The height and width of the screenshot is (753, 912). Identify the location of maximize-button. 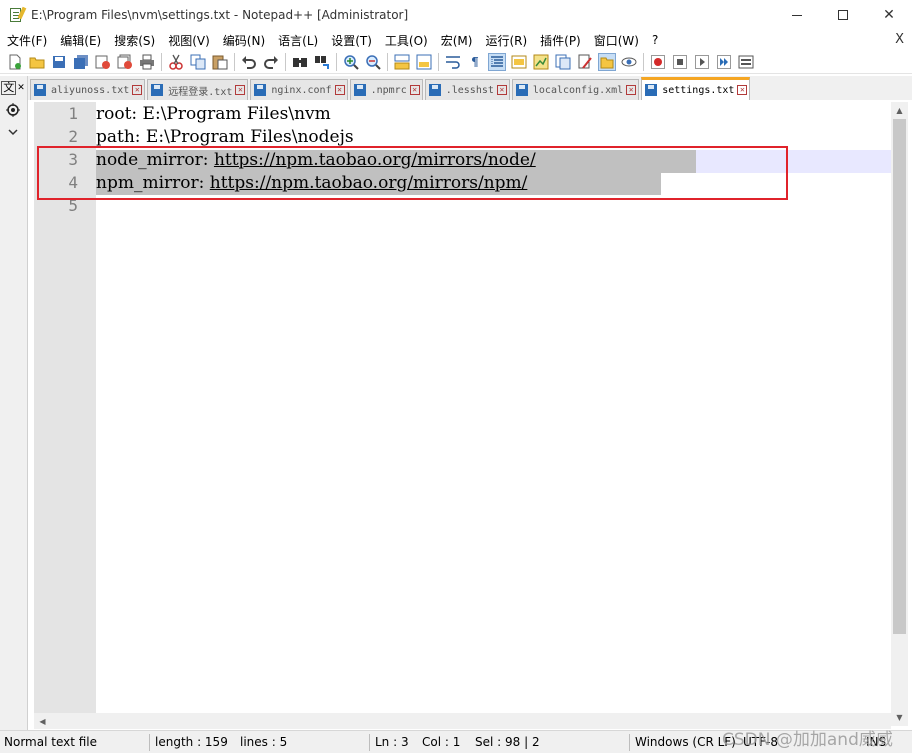
(843, 15).